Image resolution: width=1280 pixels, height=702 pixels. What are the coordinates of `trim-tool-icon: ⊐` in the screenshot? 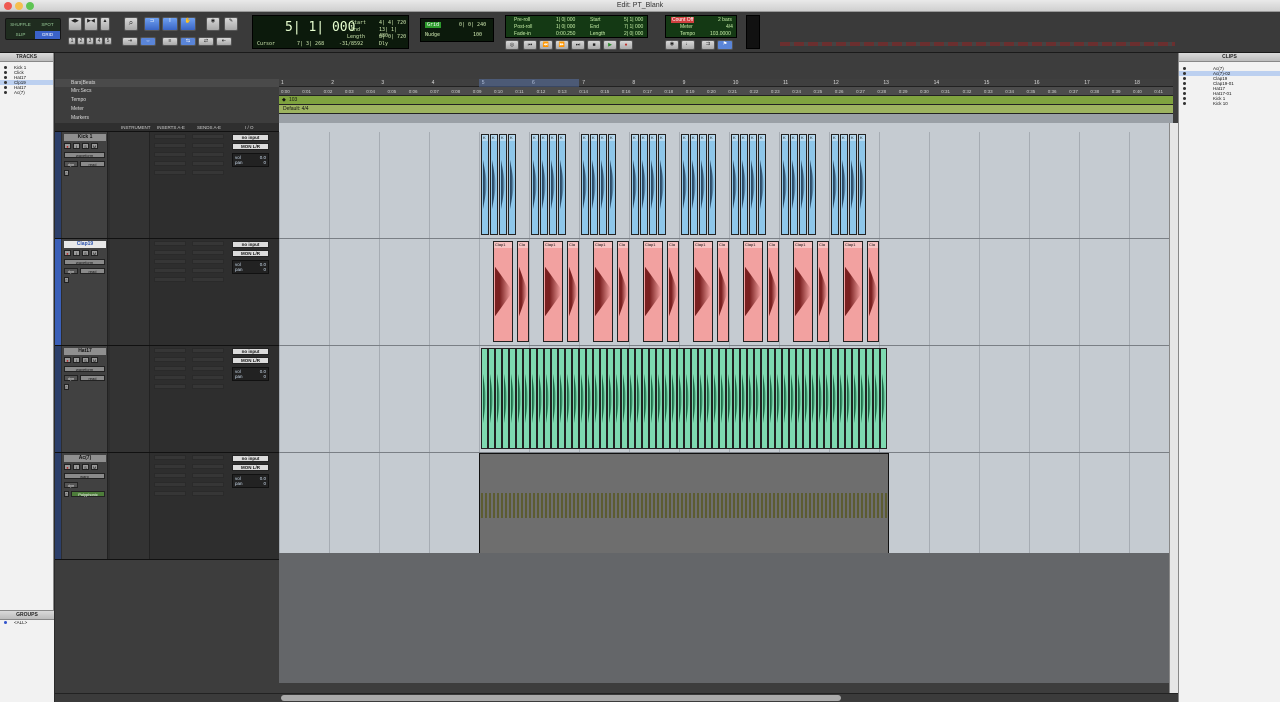 It's located at (152, 24).